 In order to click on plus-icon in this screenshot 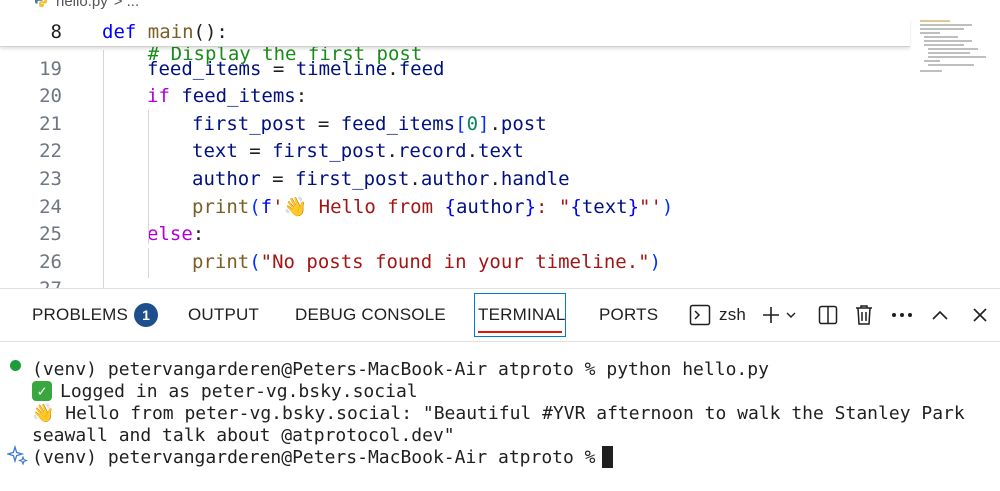, I will do `click(771, 315)`.